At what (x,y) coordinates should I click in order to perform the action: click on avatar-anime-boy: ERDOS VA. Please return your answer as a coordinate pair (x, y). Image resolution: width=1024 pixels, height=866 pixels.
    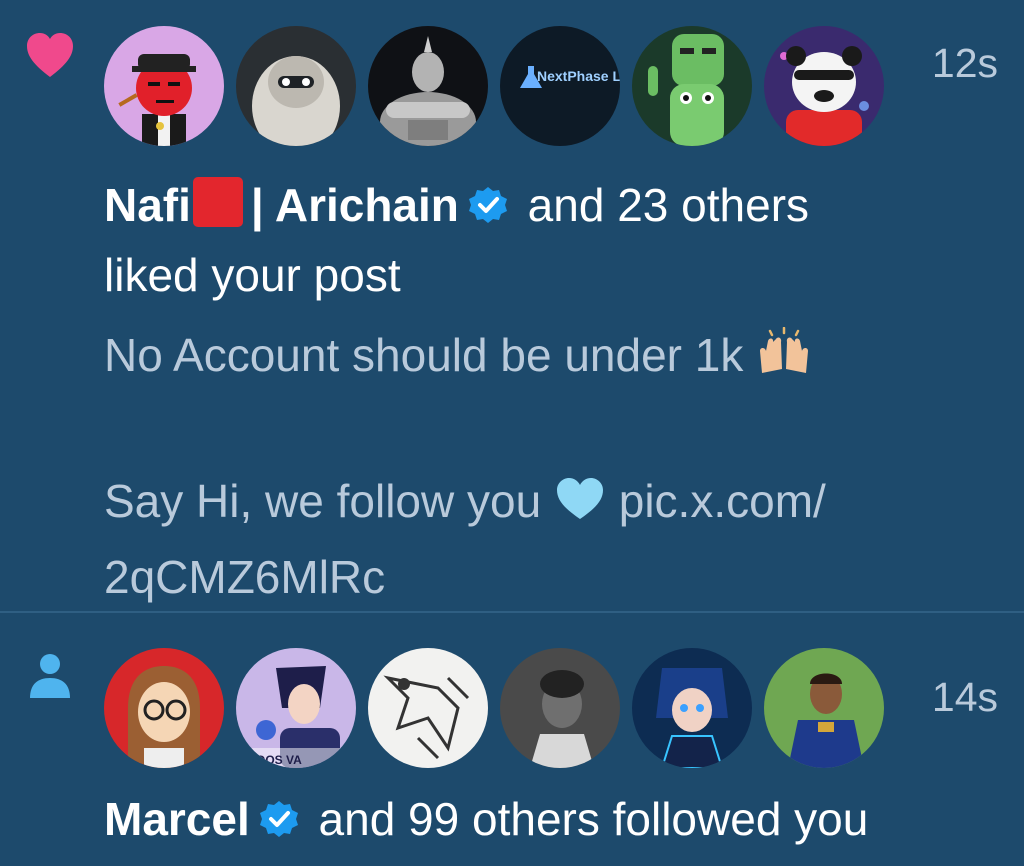
    Looking at the image, I should click on (296, 708).